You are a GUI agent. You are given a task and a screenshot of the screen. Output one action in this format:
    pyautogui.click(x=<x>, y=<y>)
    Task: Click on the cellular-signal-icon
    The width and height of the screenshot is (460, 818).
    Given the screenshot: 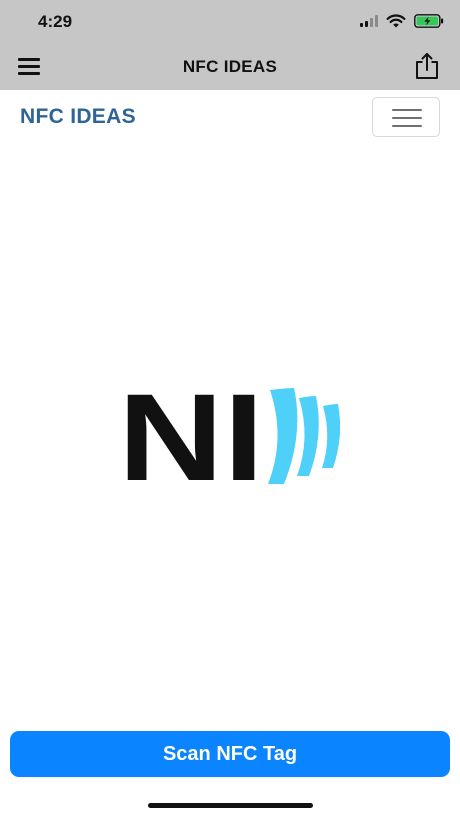 What is the action you would take?
    pyautogui.click(x=369, y=21)
    